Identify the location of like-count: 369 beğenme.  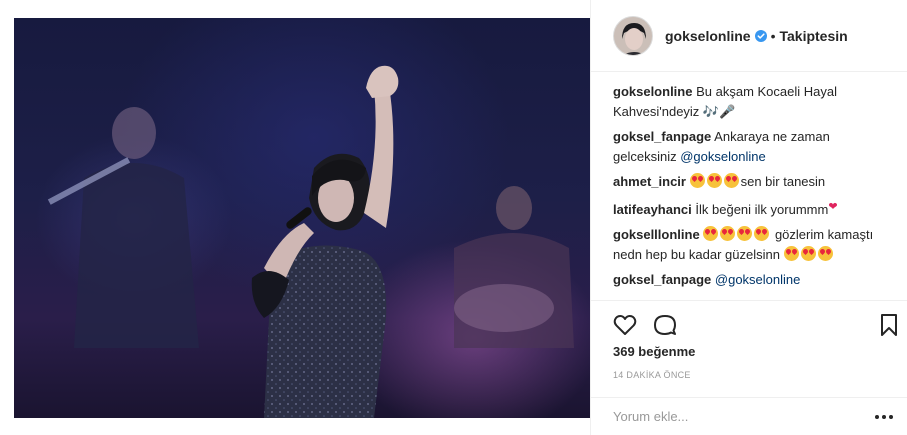
(654, 351).